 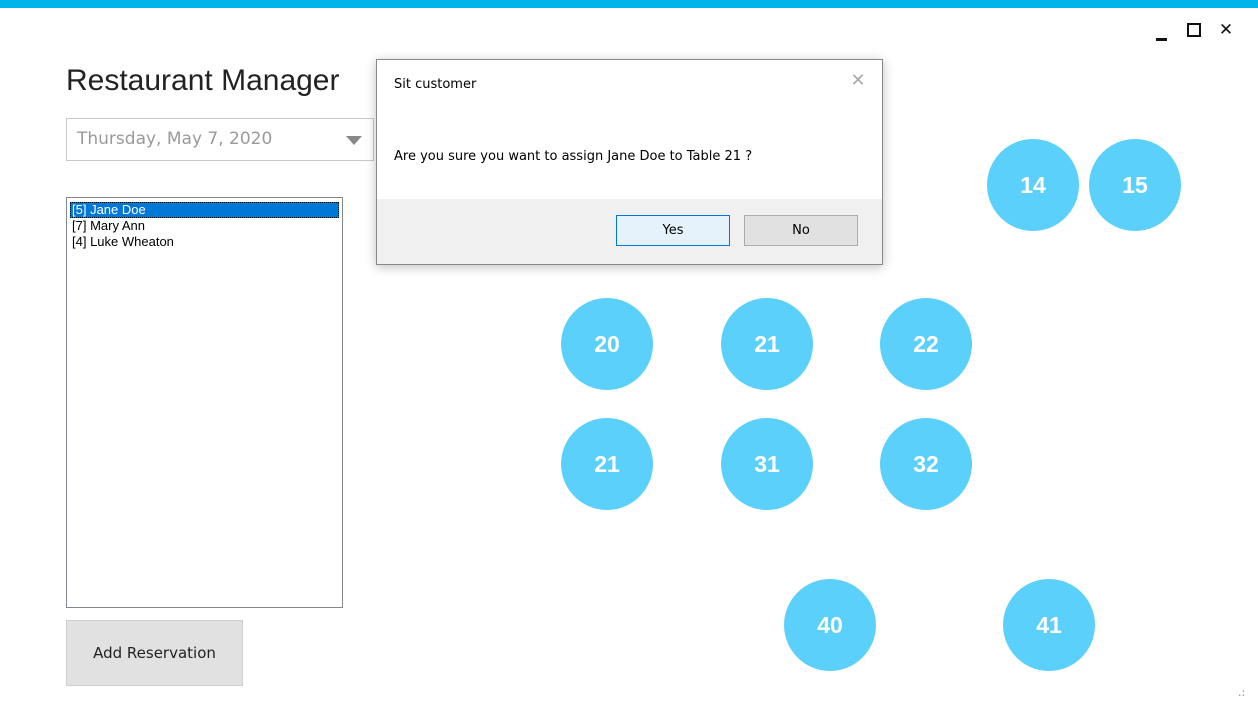 I want to click on reservation-item-luke-wheaton: [4] Luke Wheaton, so click(x=204, y=242).